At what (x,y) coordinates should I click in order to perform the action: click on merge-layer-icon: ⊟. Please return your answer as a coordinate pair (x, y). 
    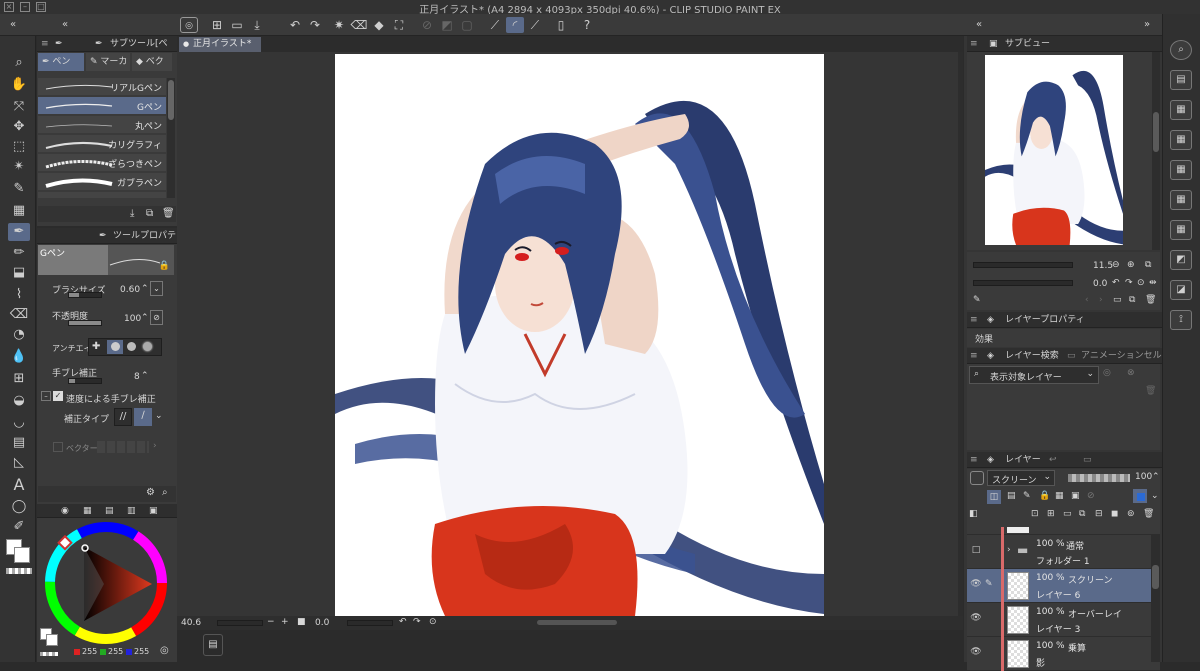
    Looking at the image, I should click on (1099, 514).